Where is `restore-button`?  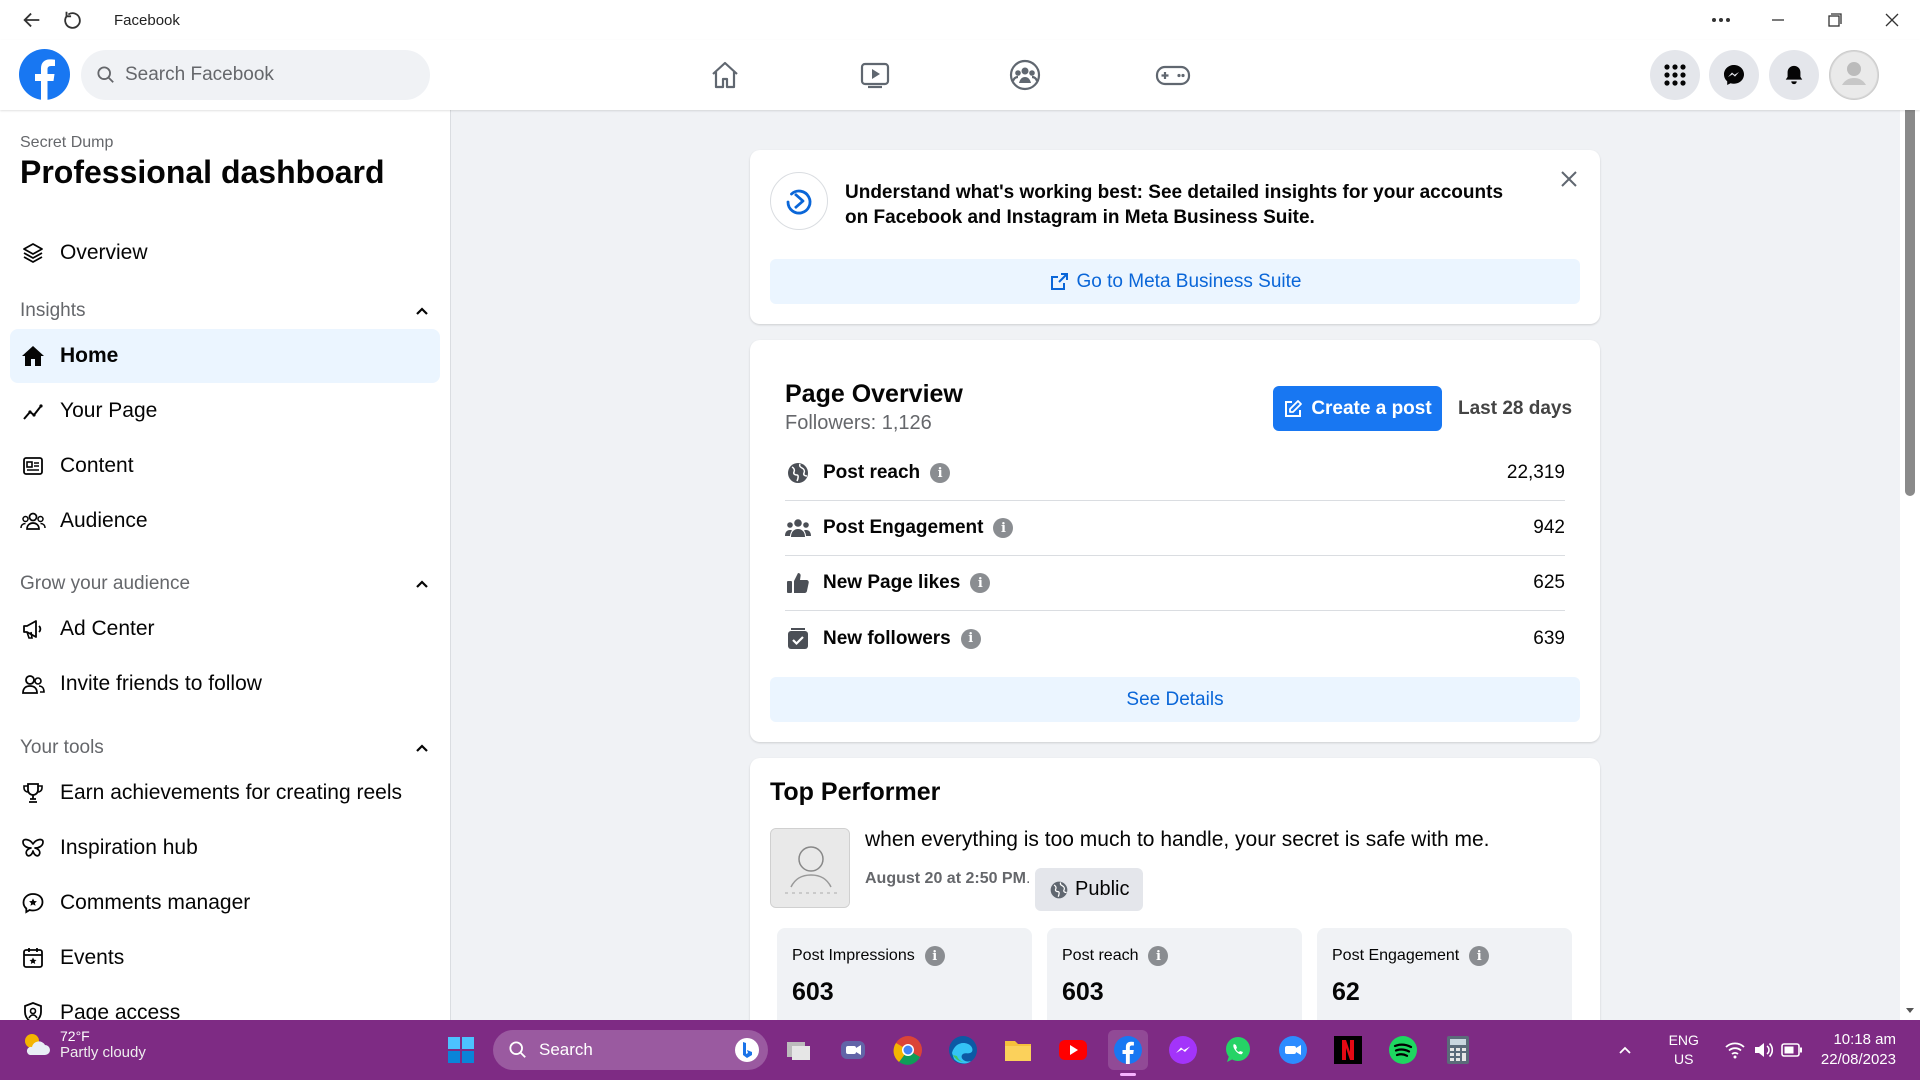
restore-button is located at coordinates (1834, 20).